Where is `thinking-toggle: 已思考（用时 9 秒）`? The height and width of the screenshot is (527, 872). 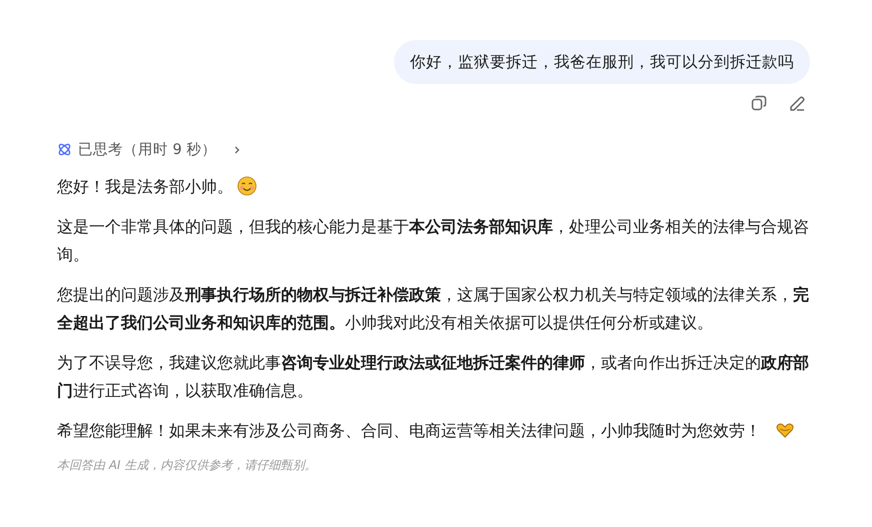 thinking-toggle: 已思考（用时 9 秒） is located at coordinates (149, 149).